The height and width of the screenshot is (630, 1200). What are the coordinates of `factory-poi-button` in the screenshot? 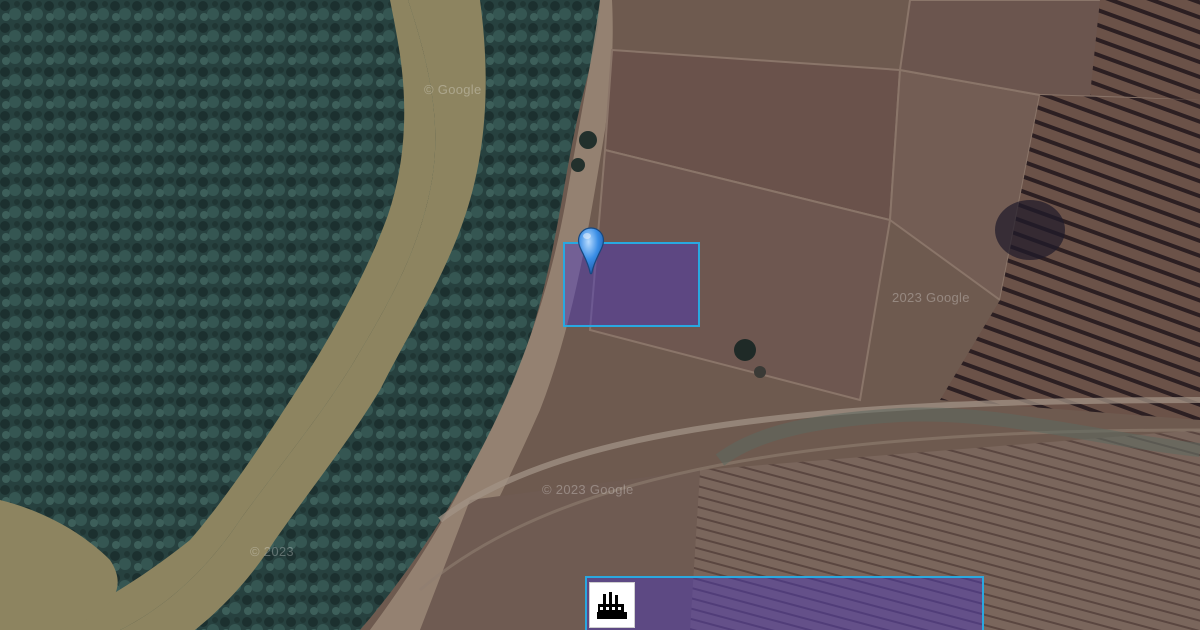 It's located at (612, 605).